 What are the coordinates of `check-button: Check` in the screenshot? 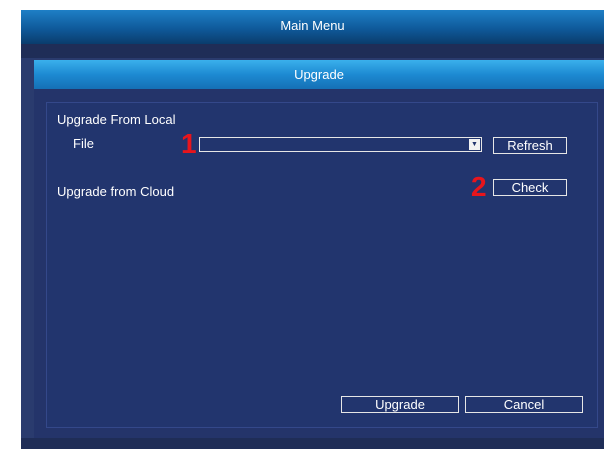 It's located at (530, 187).